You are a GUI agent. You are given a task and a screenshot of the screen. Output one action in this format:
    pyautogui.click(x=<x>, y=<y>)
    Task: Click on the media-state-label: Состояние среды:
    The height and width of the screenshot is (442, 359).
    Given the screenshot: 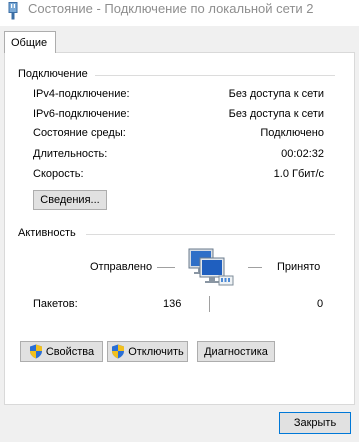 What is the action you would take?
    pyautogui.click(x=79, y=133)
    